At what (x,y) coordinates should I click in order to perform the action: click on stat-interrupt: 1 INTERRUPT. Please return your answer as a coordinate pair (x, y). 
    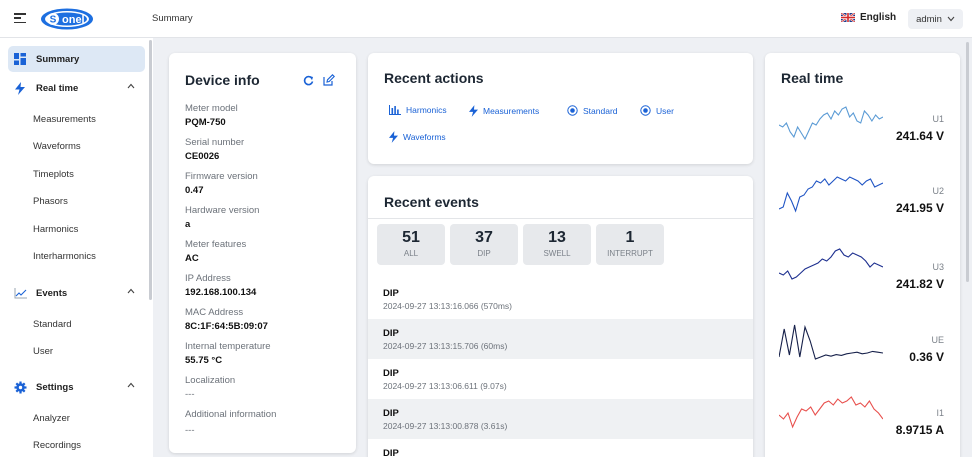
    Looking at the image, I should click on (630, 244).